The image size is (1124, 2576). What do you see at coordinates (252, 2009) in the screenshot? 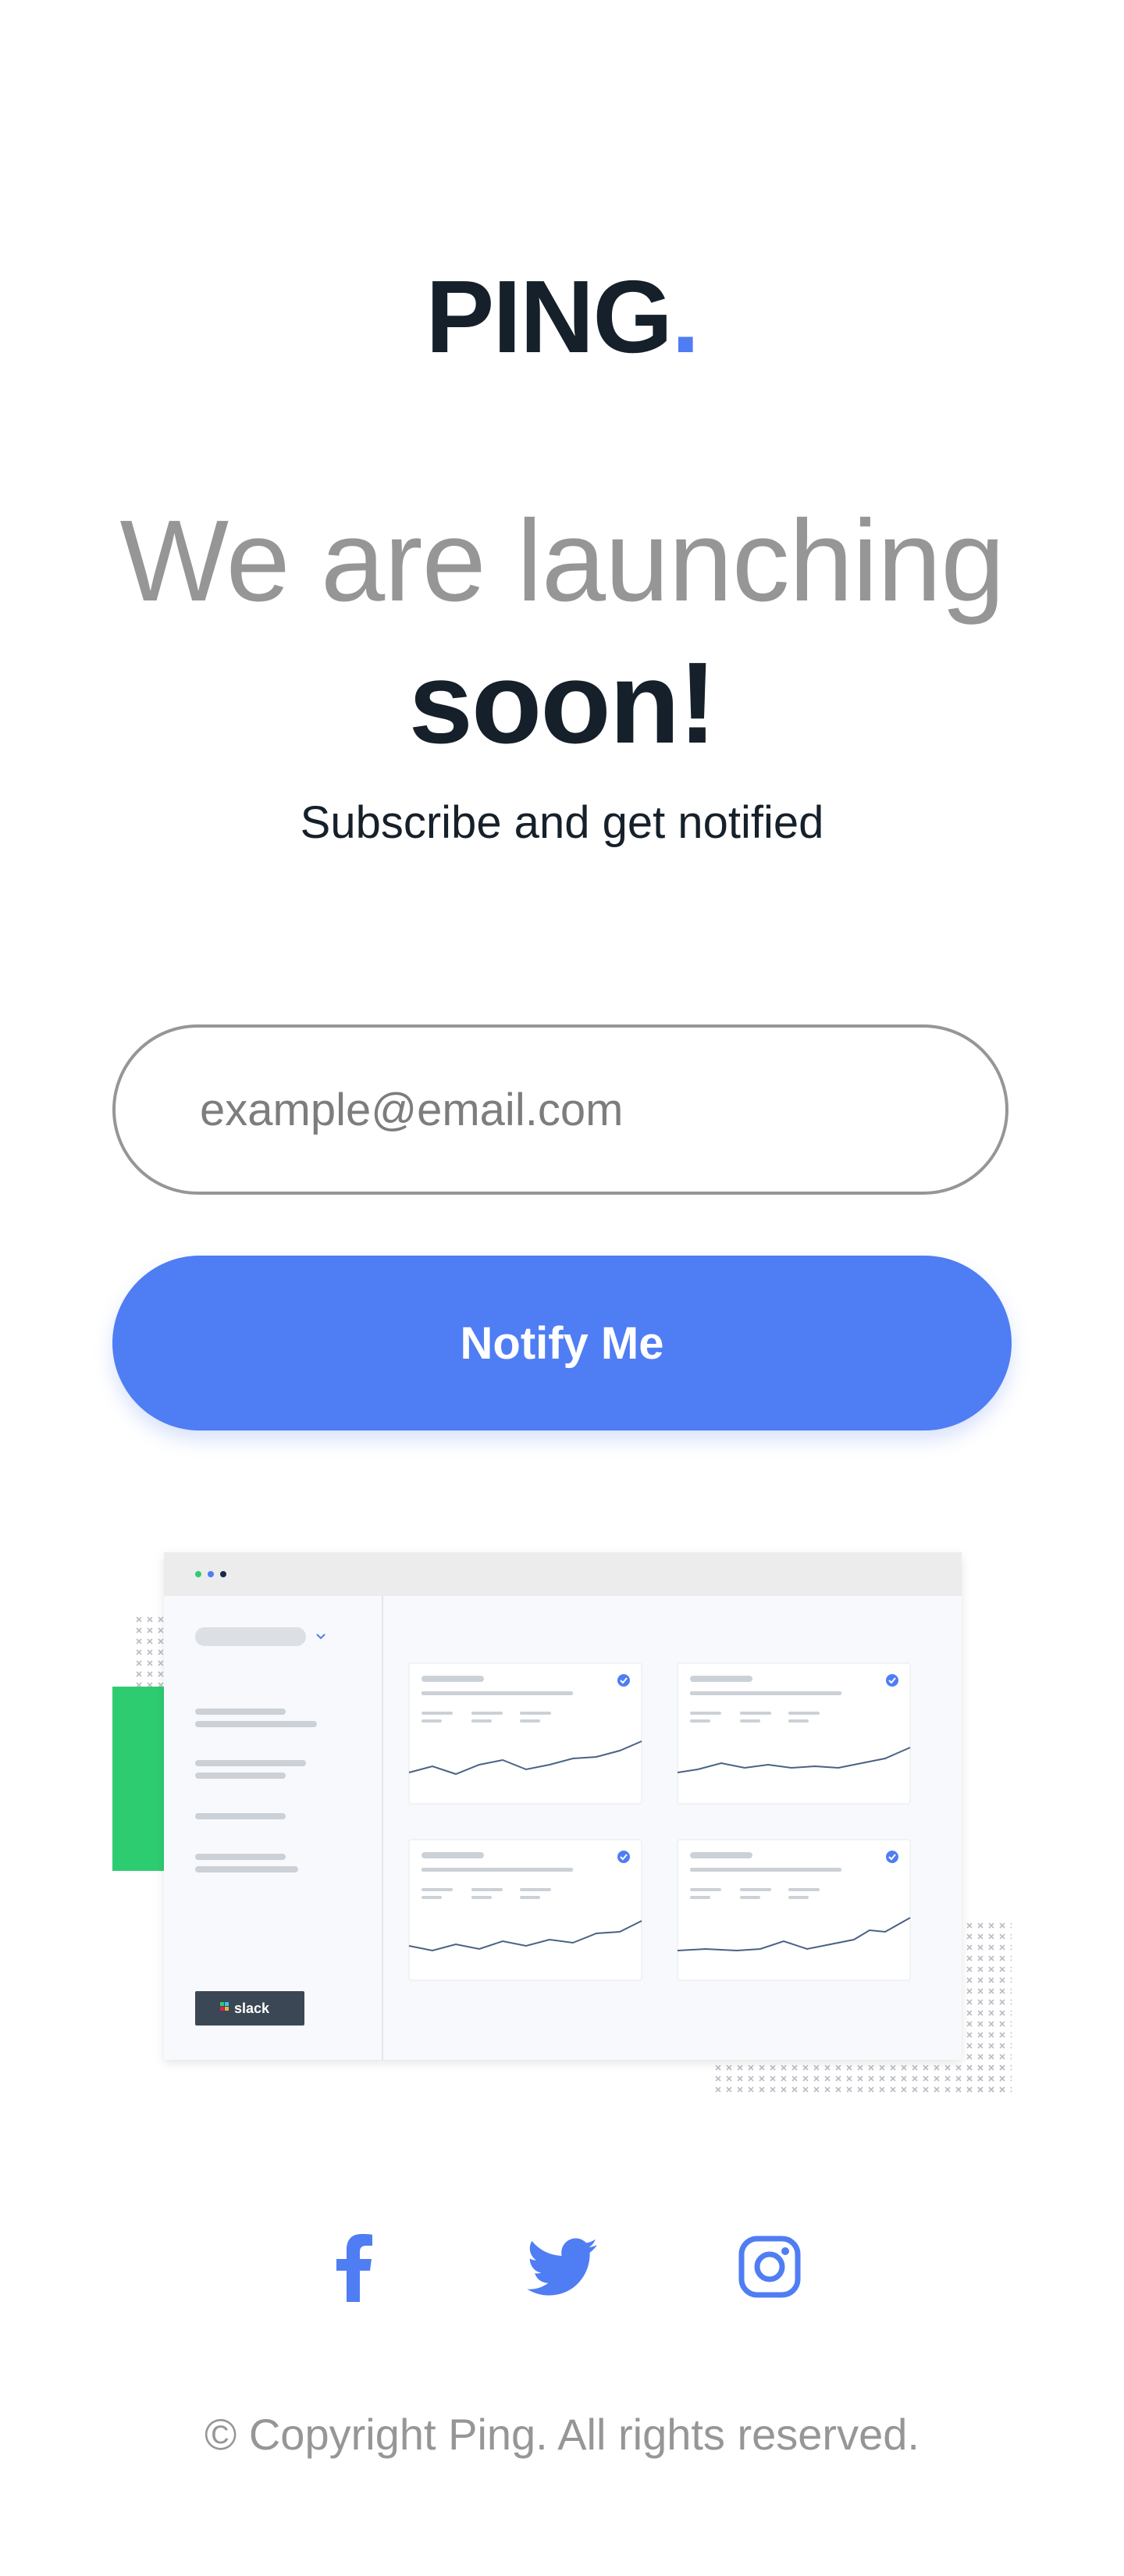
I see `slack-label: slack` at bounding box center [252, 2009].